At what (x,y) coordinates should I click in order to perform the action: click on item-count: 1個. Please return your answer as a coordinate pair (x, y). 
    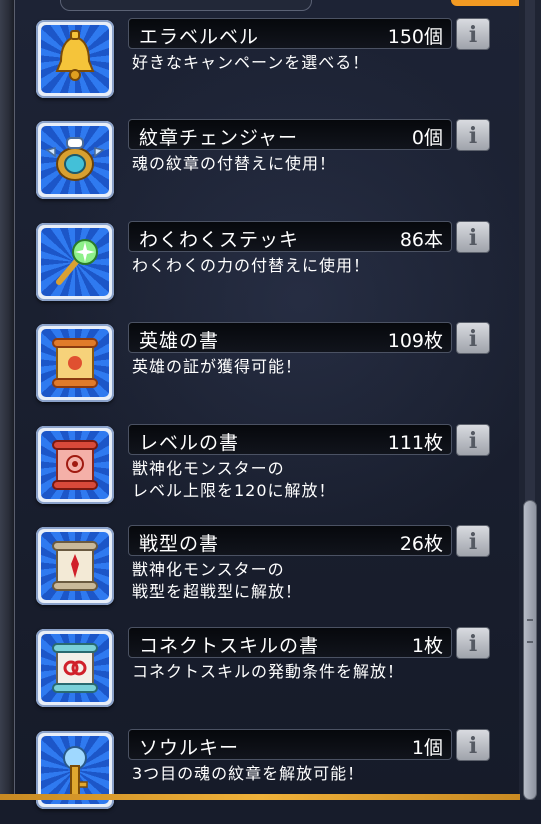
    Looking at the image, I should click on (427, 748).